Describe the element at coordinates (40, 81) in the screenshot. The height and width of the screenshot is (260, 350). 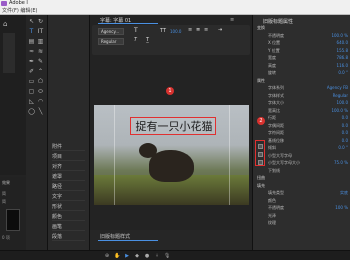
I see `clipped-corner-icon: ⬠` at that location.